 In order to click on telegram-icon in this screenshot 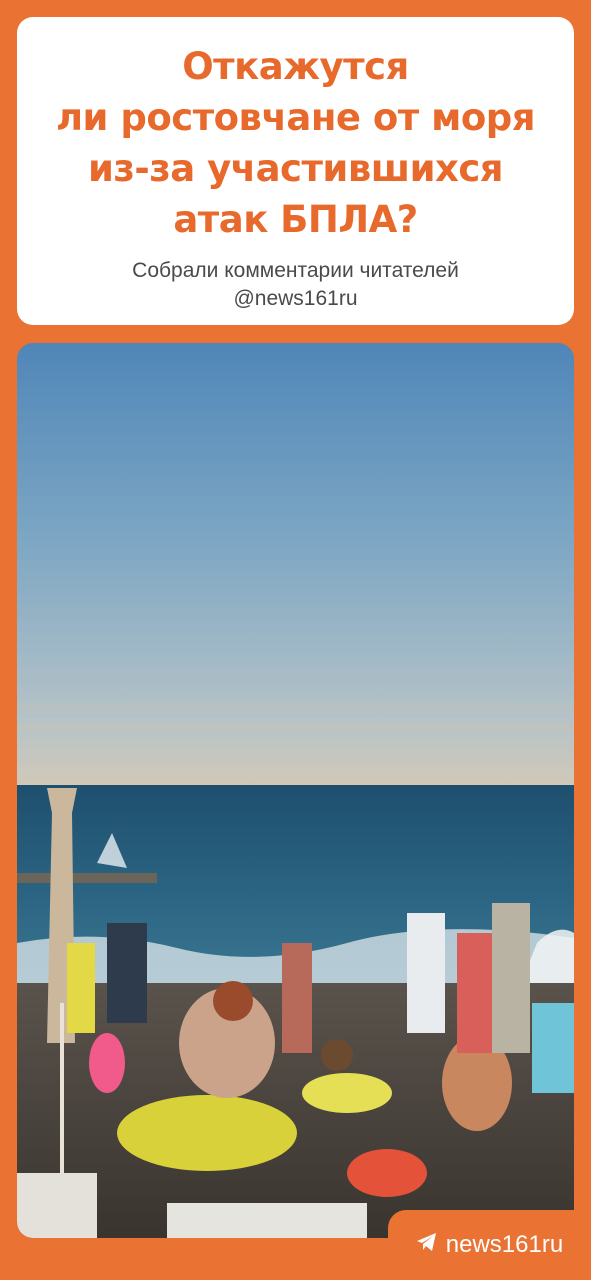, I will do `click(427, 1245)`.